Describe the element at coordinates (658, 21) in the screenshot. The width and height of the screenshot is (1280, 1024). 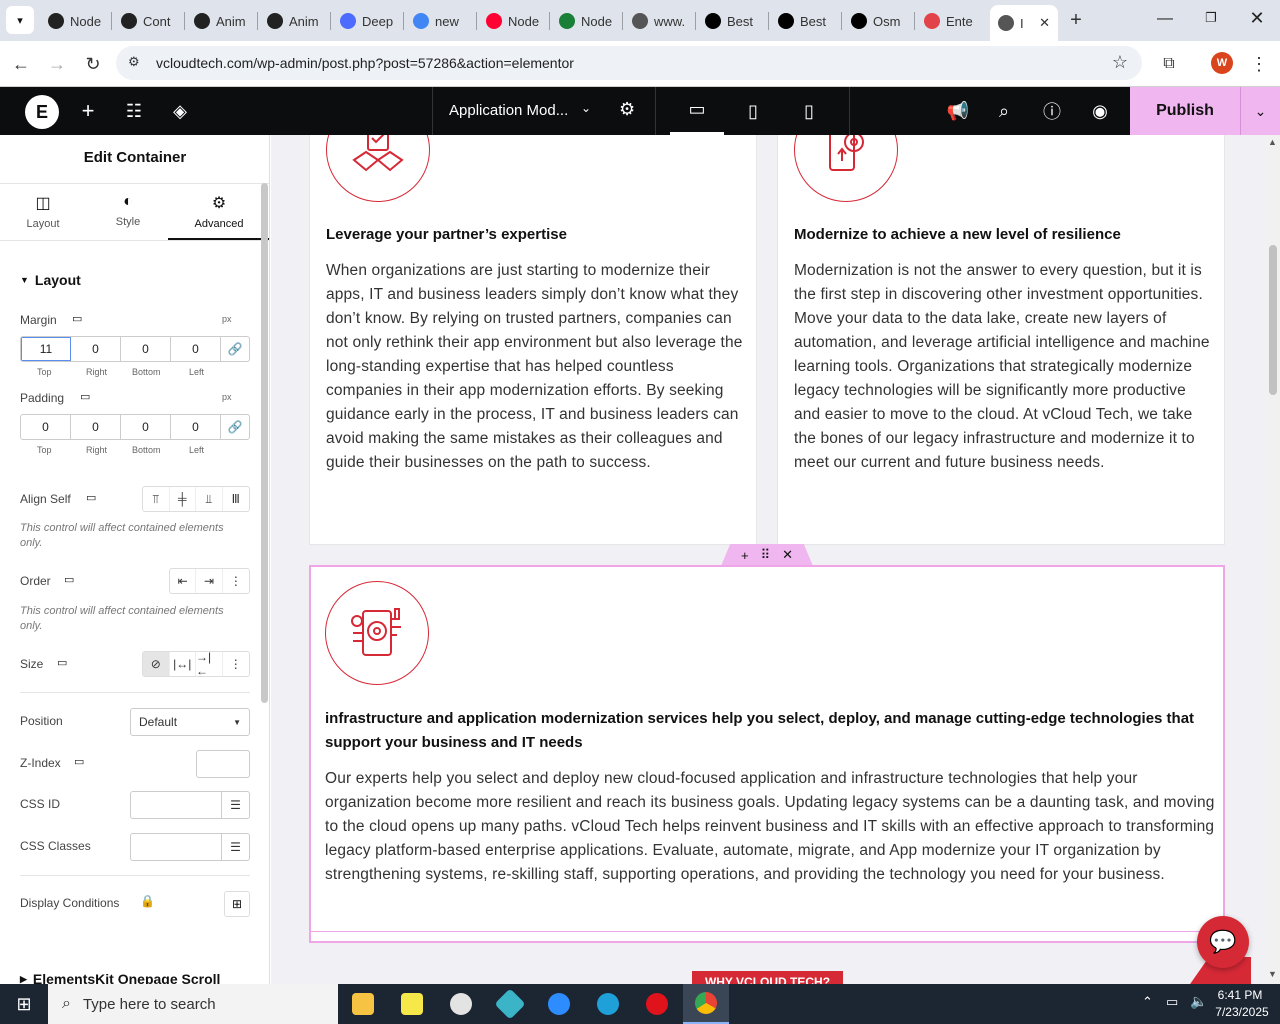
I see `browser-tab: www.` at that location.